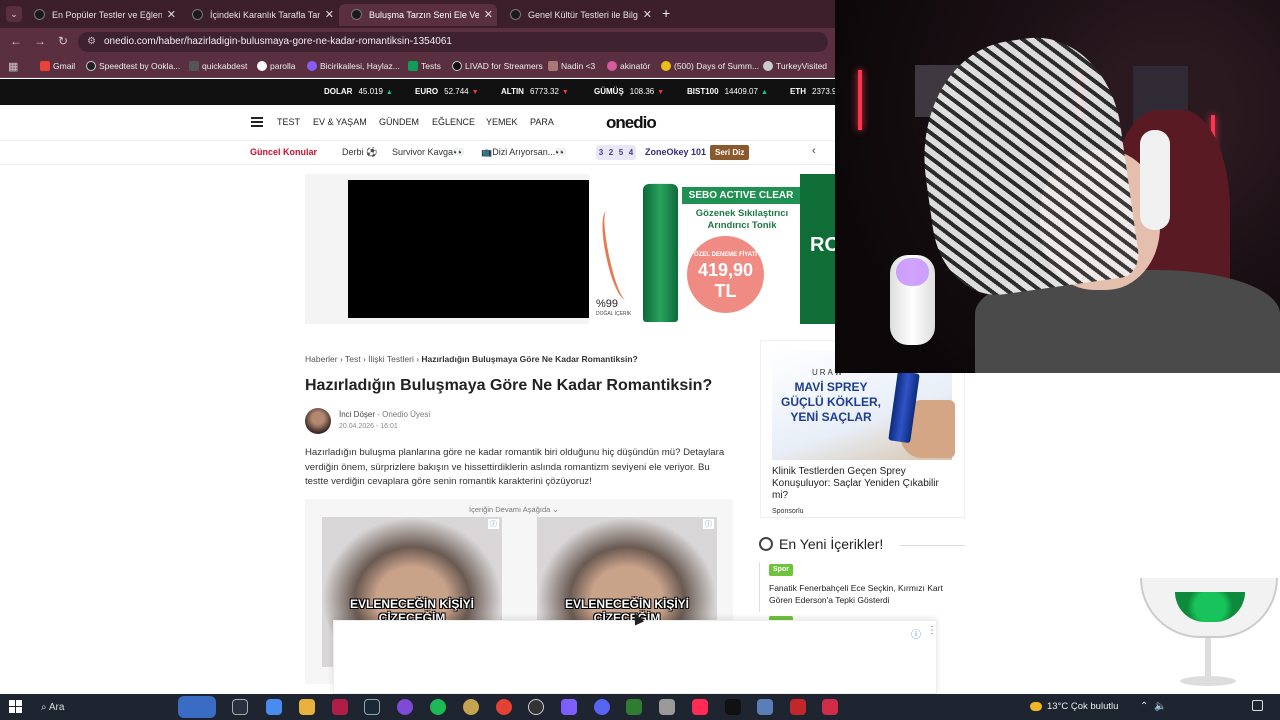 Image resolution: width=1280 pixels, height=720 pixels. Describe the element at coordinates (197, 14) in the screenshot. I see `onedio-favicon-icon` at that location.